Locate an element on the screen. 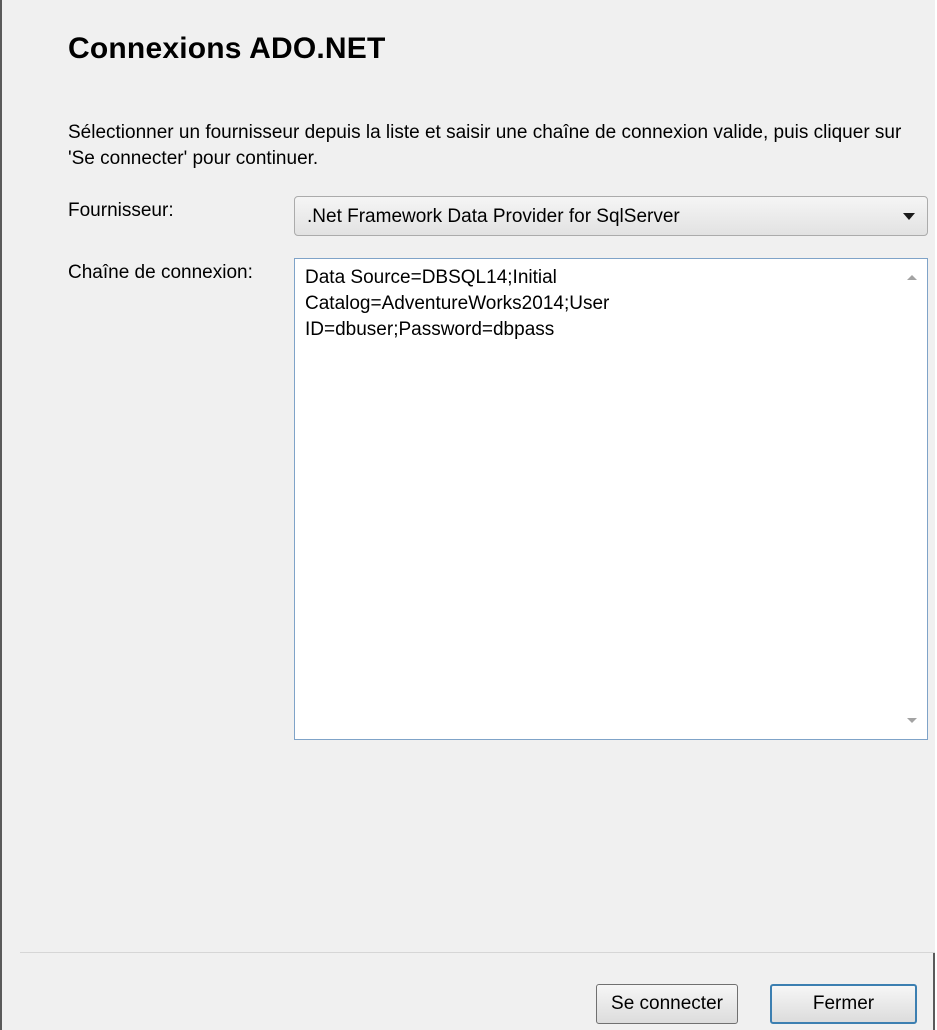 This screenshot has height=1030, width=937. close-button-label: Fermer is located at coordinates (843, 1003).